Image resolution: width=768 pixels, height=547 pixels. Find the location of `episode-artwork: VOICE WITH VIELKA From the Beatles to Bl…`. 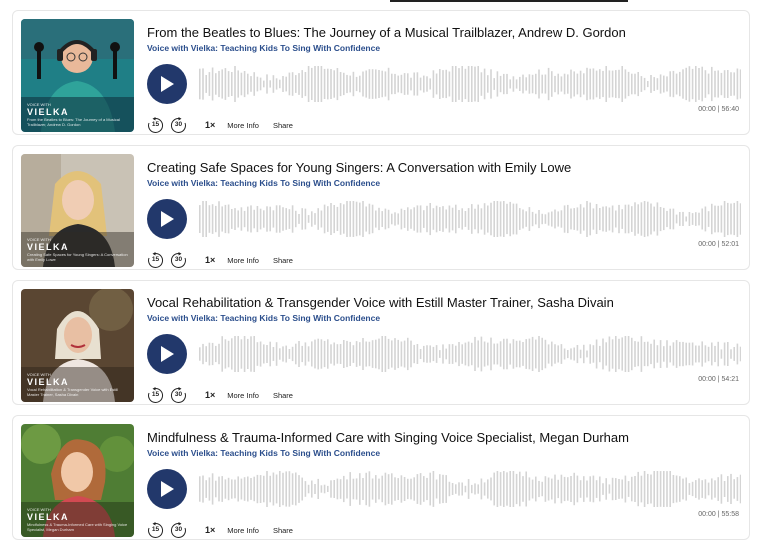

episode-artwork: VOICE WITH VIELKA From the Beatles to Bl… is located at coordinates (77, 75).